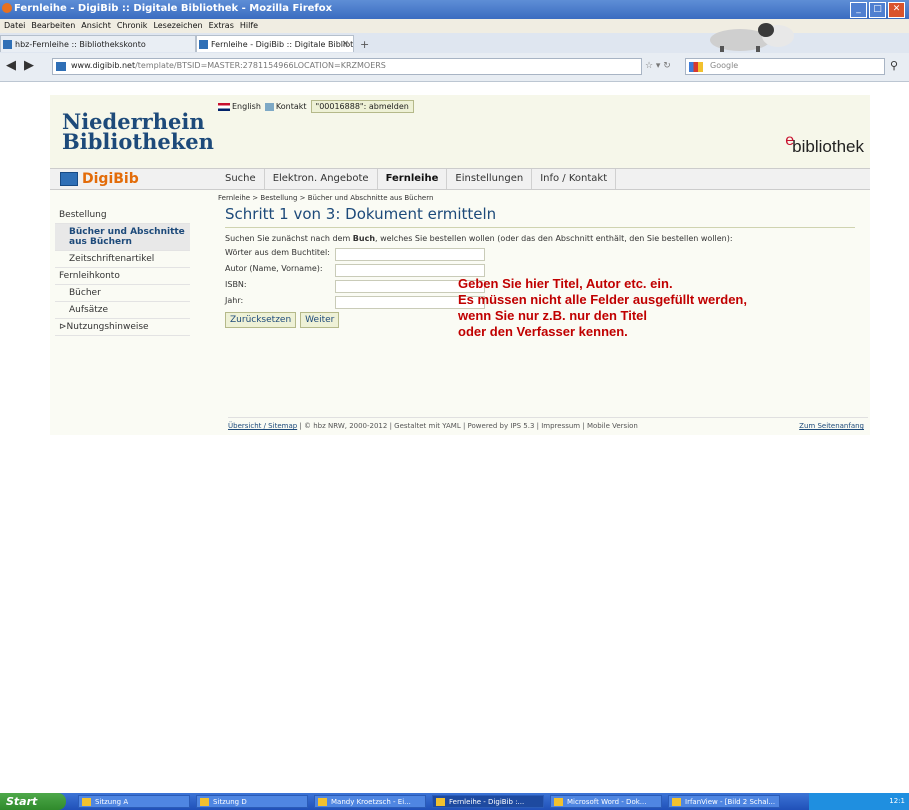 Image resolution: width=909 pixels, height=810 pixels. I want to click on new-tab-icon: +, so click(364, 44).